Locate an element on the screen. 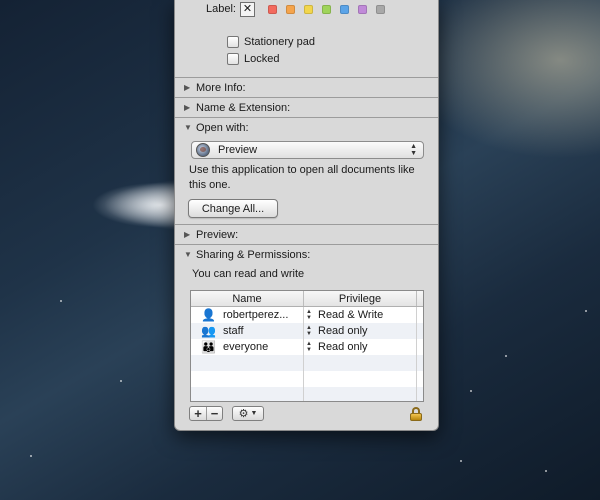 Image resolution: width=600 pixels, height=500 pixels. remove-user-button: − is located at coordinates (214, 413).